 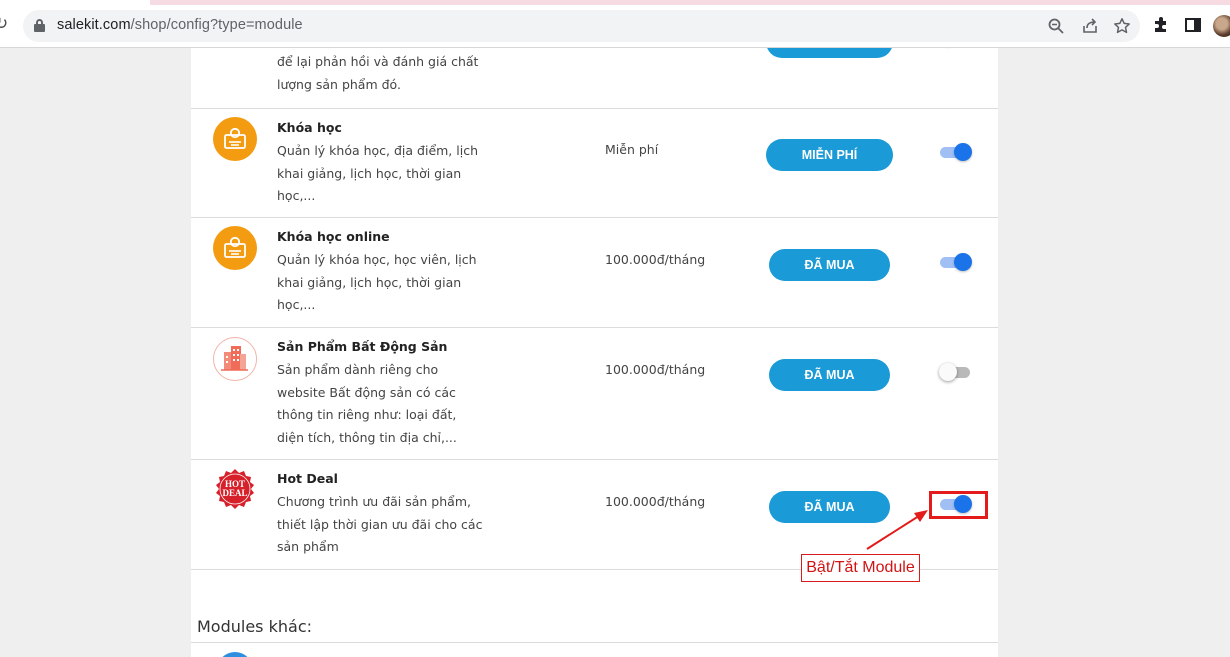 What do you see at coordinates (235, 654) in the screenshot?
I see `module-icon` at bounding box center [235, 654].